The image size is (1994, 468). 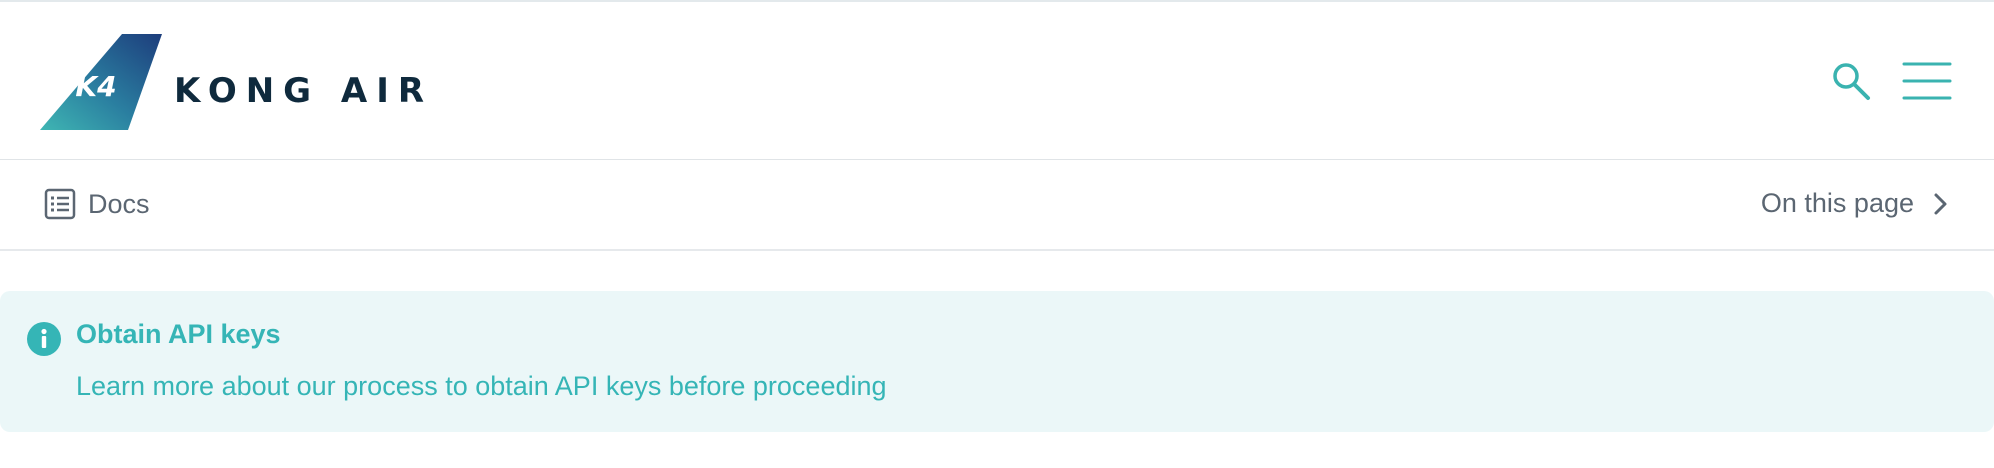 What do you see at coordinates (1940, 203) in the screenshot?
I see `chevron-right-icon` at bounding box center [1940, 203].